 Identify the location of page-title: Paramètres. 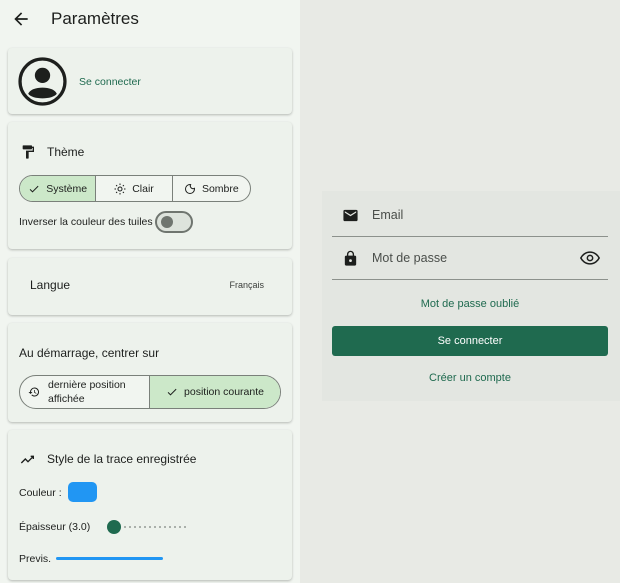
(95, 18).